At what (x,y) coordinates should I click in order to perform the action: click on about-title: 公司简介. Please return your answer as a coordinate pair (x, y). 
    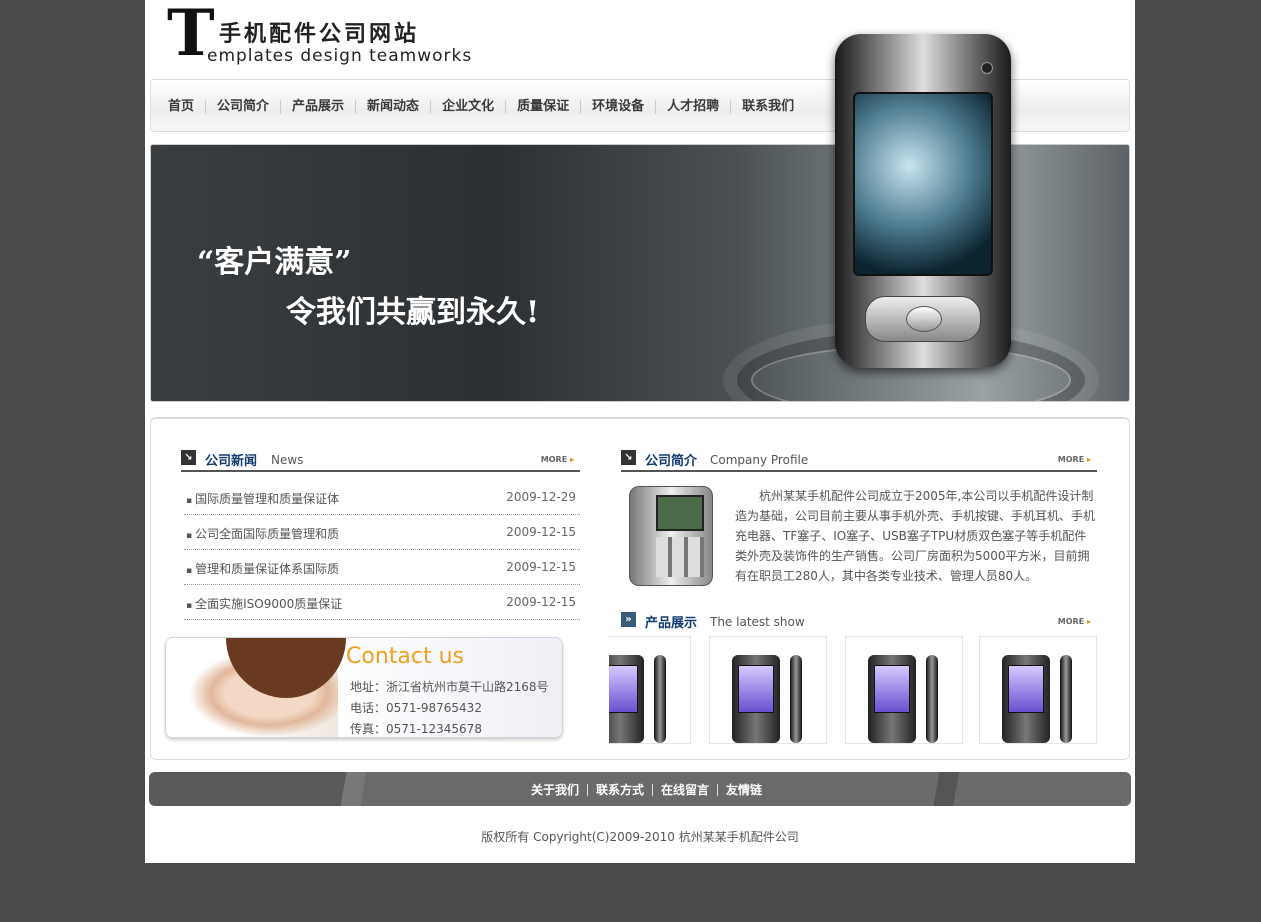
    Looking at the image, I should click on (671, 461).